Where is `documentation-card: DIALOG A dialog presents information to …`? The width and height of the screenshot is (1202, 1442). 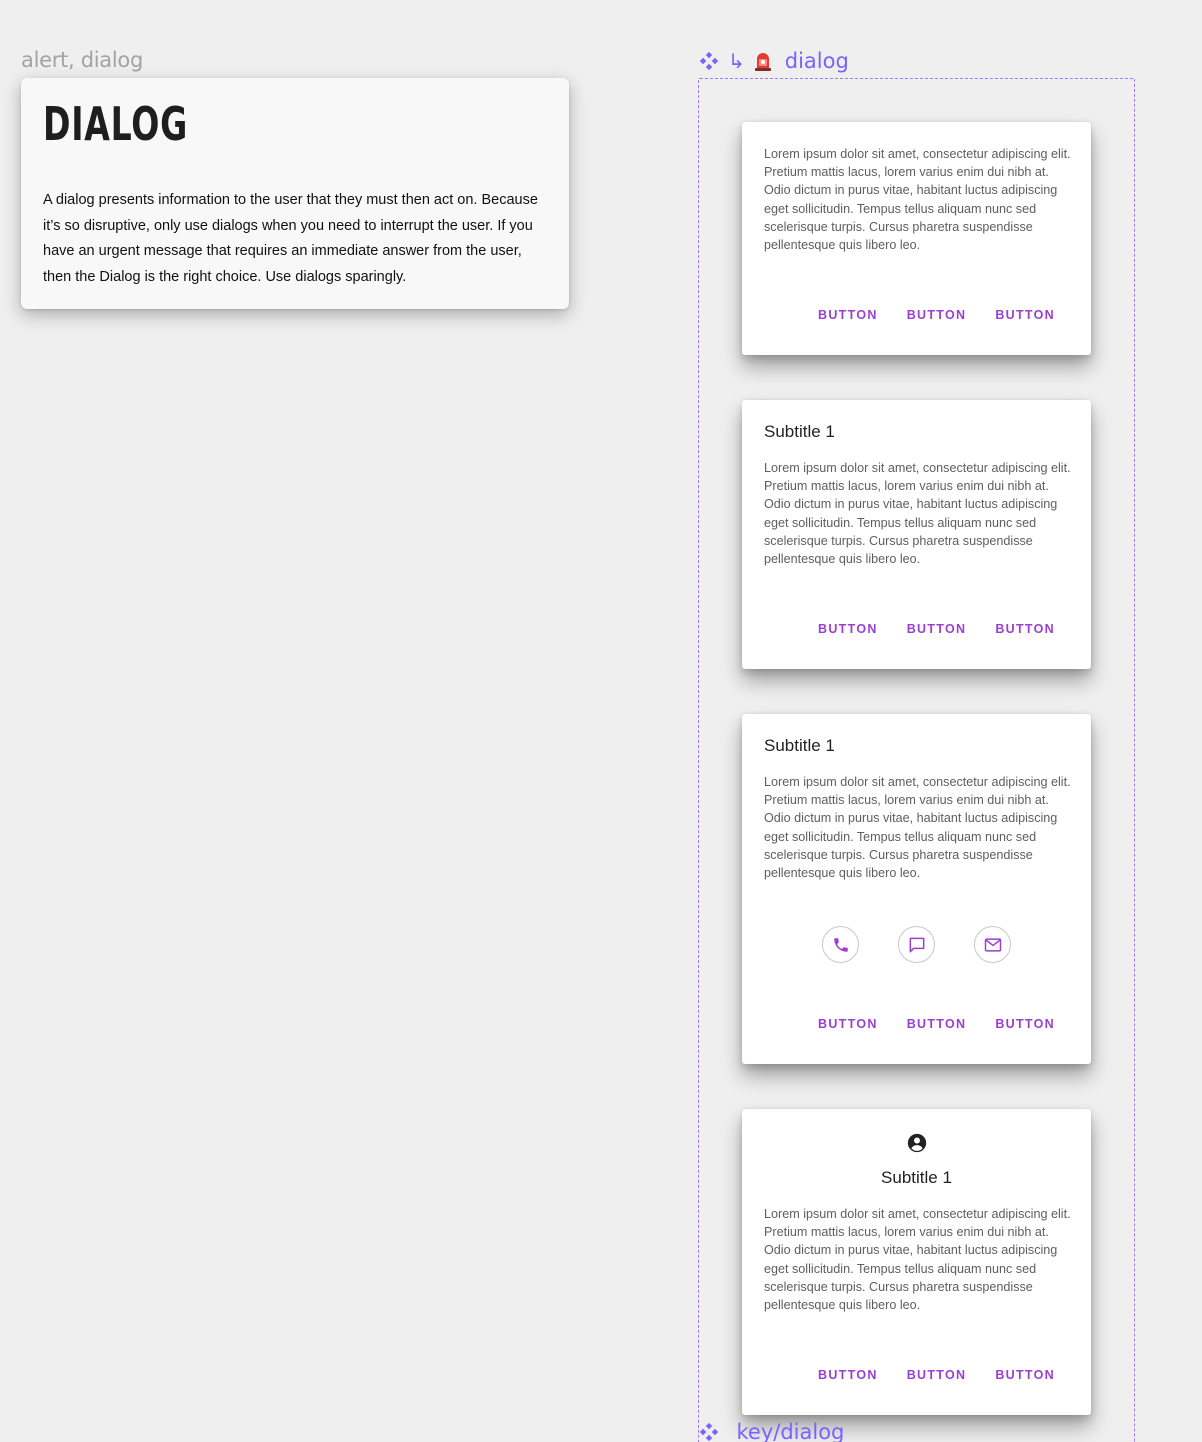
documentation-card: DIALOG A dialog presents information to … is located at coordinates (295, 193).